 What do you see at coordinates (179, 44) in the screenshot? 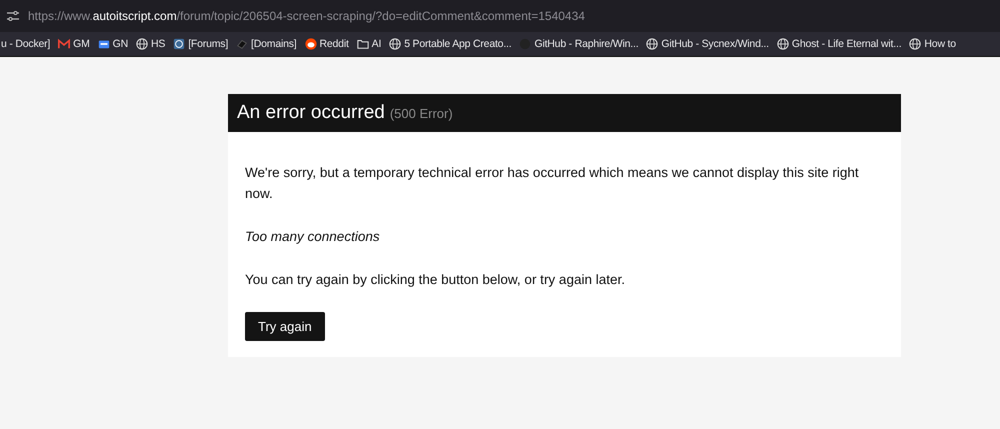
I see `badge-icon` at bounding box center [179, 44].